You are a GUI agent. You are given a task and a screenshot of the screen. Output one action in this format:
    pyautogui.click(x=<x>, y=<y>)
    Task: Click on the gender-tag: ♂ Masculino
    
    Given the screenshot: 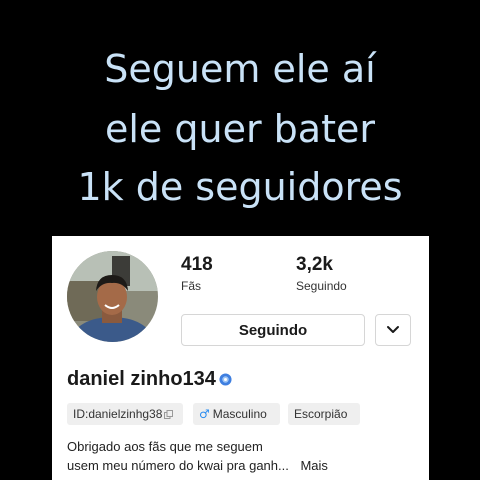 What is the action you would take?
    pyautogui.click(x=236, y=414)
    